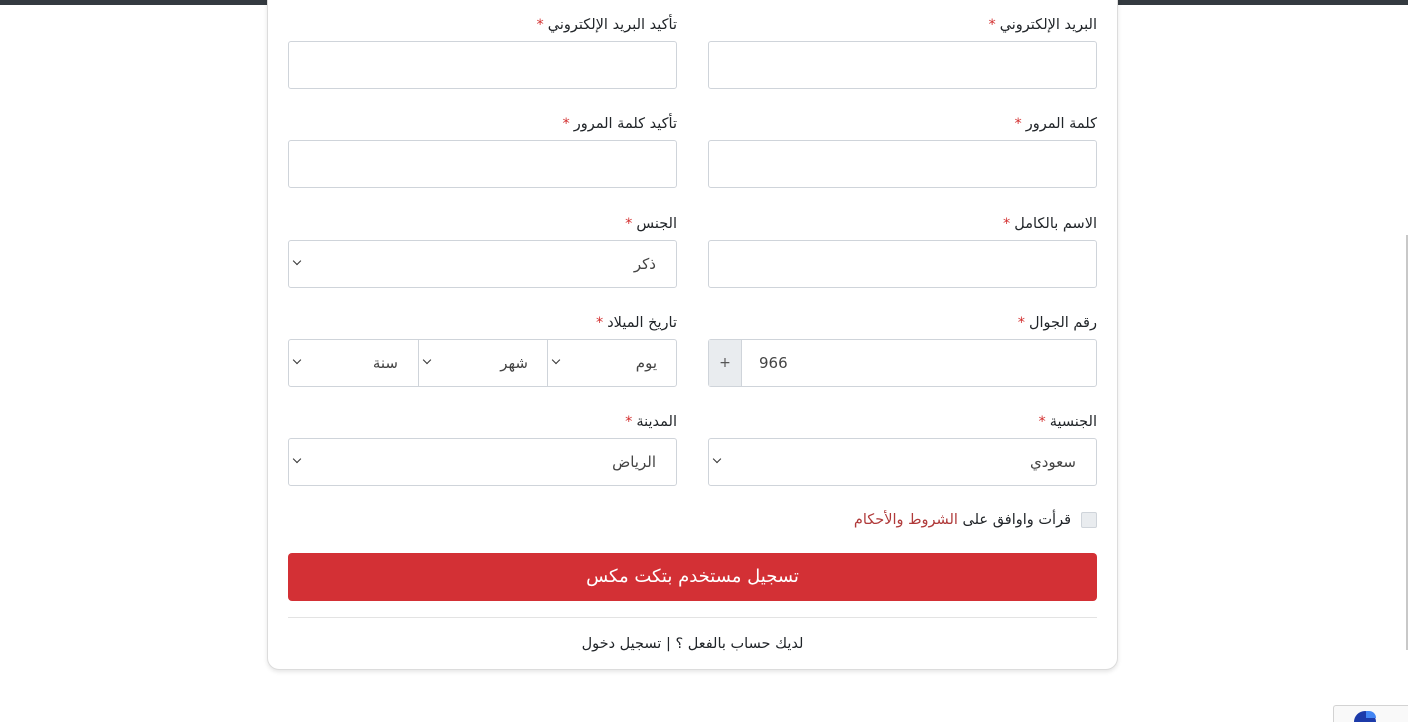 This screenshot has width=1408, height=722. I want to click on birth-day-select: يوم, so click(612, 363).